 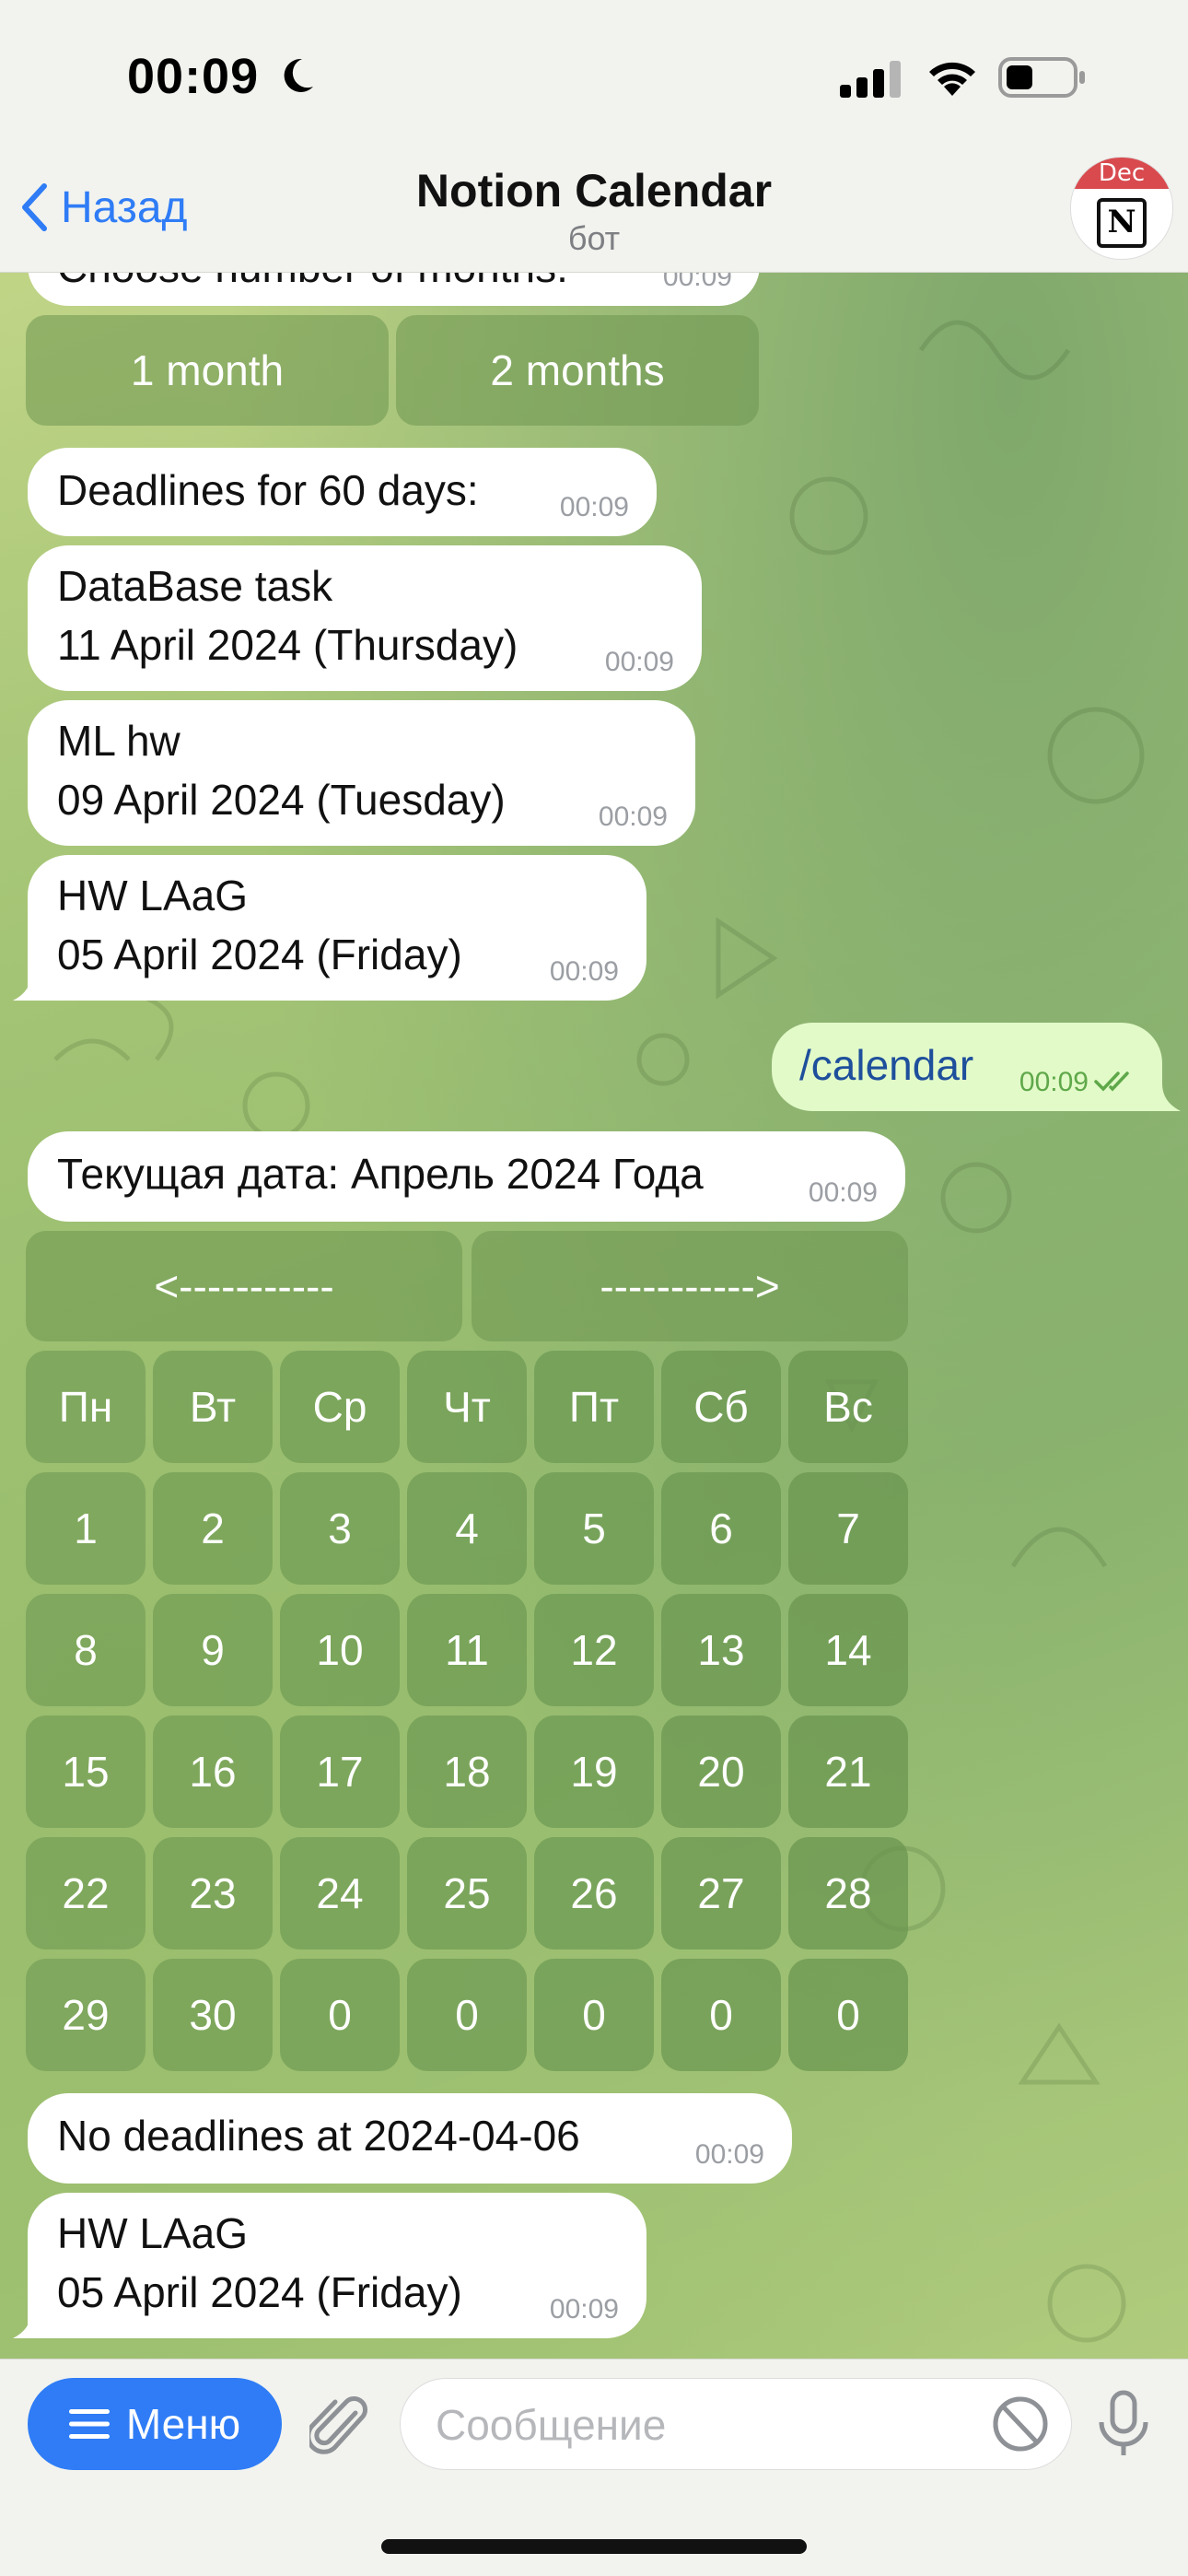 What do you see at coordinates (594, 1407) in the screenshot?
I see `weekday-header: Пт` at bounding box center [594, 1407].